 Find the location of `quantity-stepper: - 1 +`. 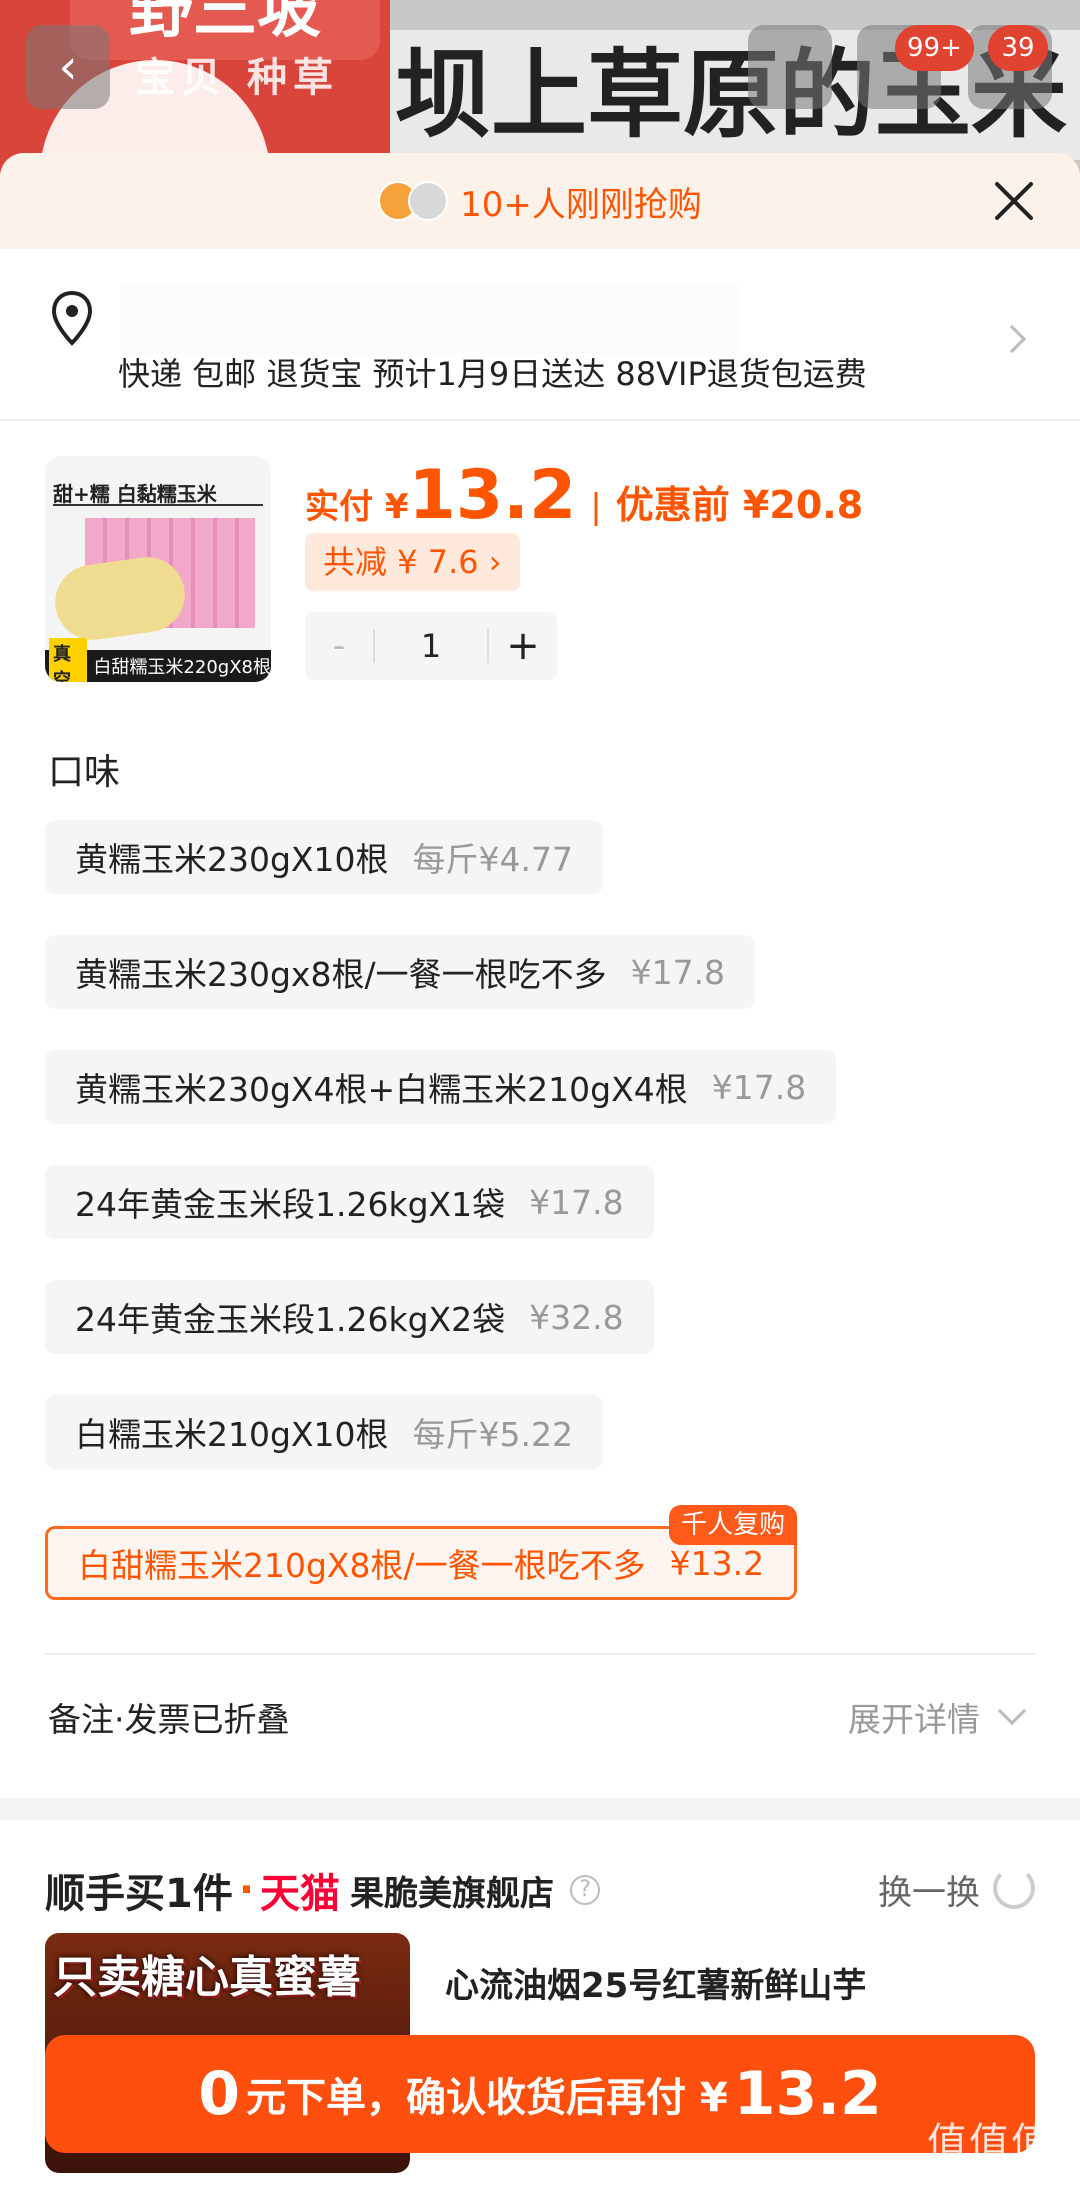

quantity-stepper: - 1 + is located at coordinates (431, 646).